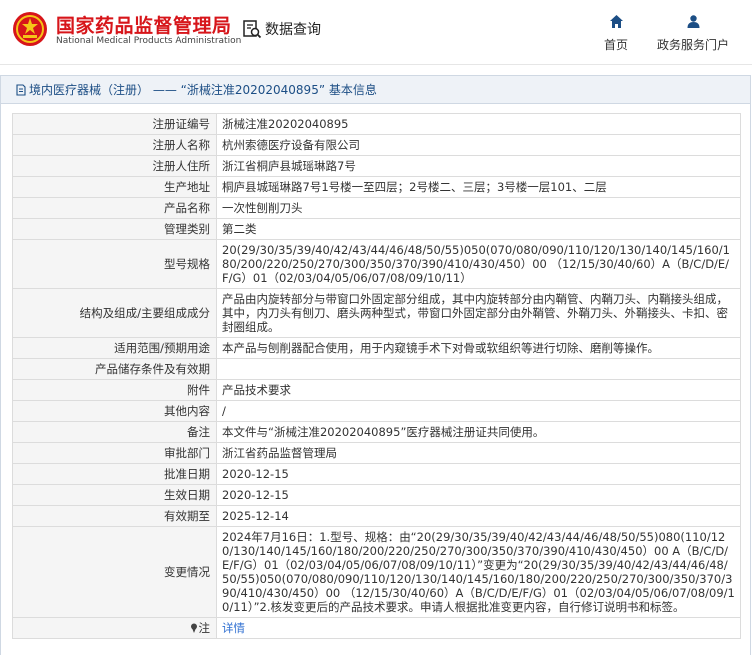 The image size is (752, 655). I want to click on row-value: 浙械注准20202040895, so click(478, 124).